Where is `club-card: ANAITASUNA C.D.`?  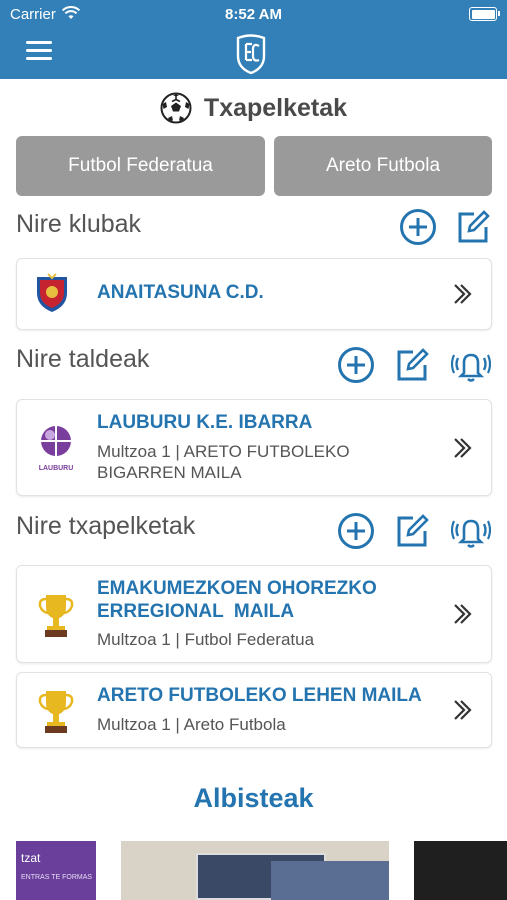 club-card: ANAITASUNA C.D. is located at coordinates (254, 294).